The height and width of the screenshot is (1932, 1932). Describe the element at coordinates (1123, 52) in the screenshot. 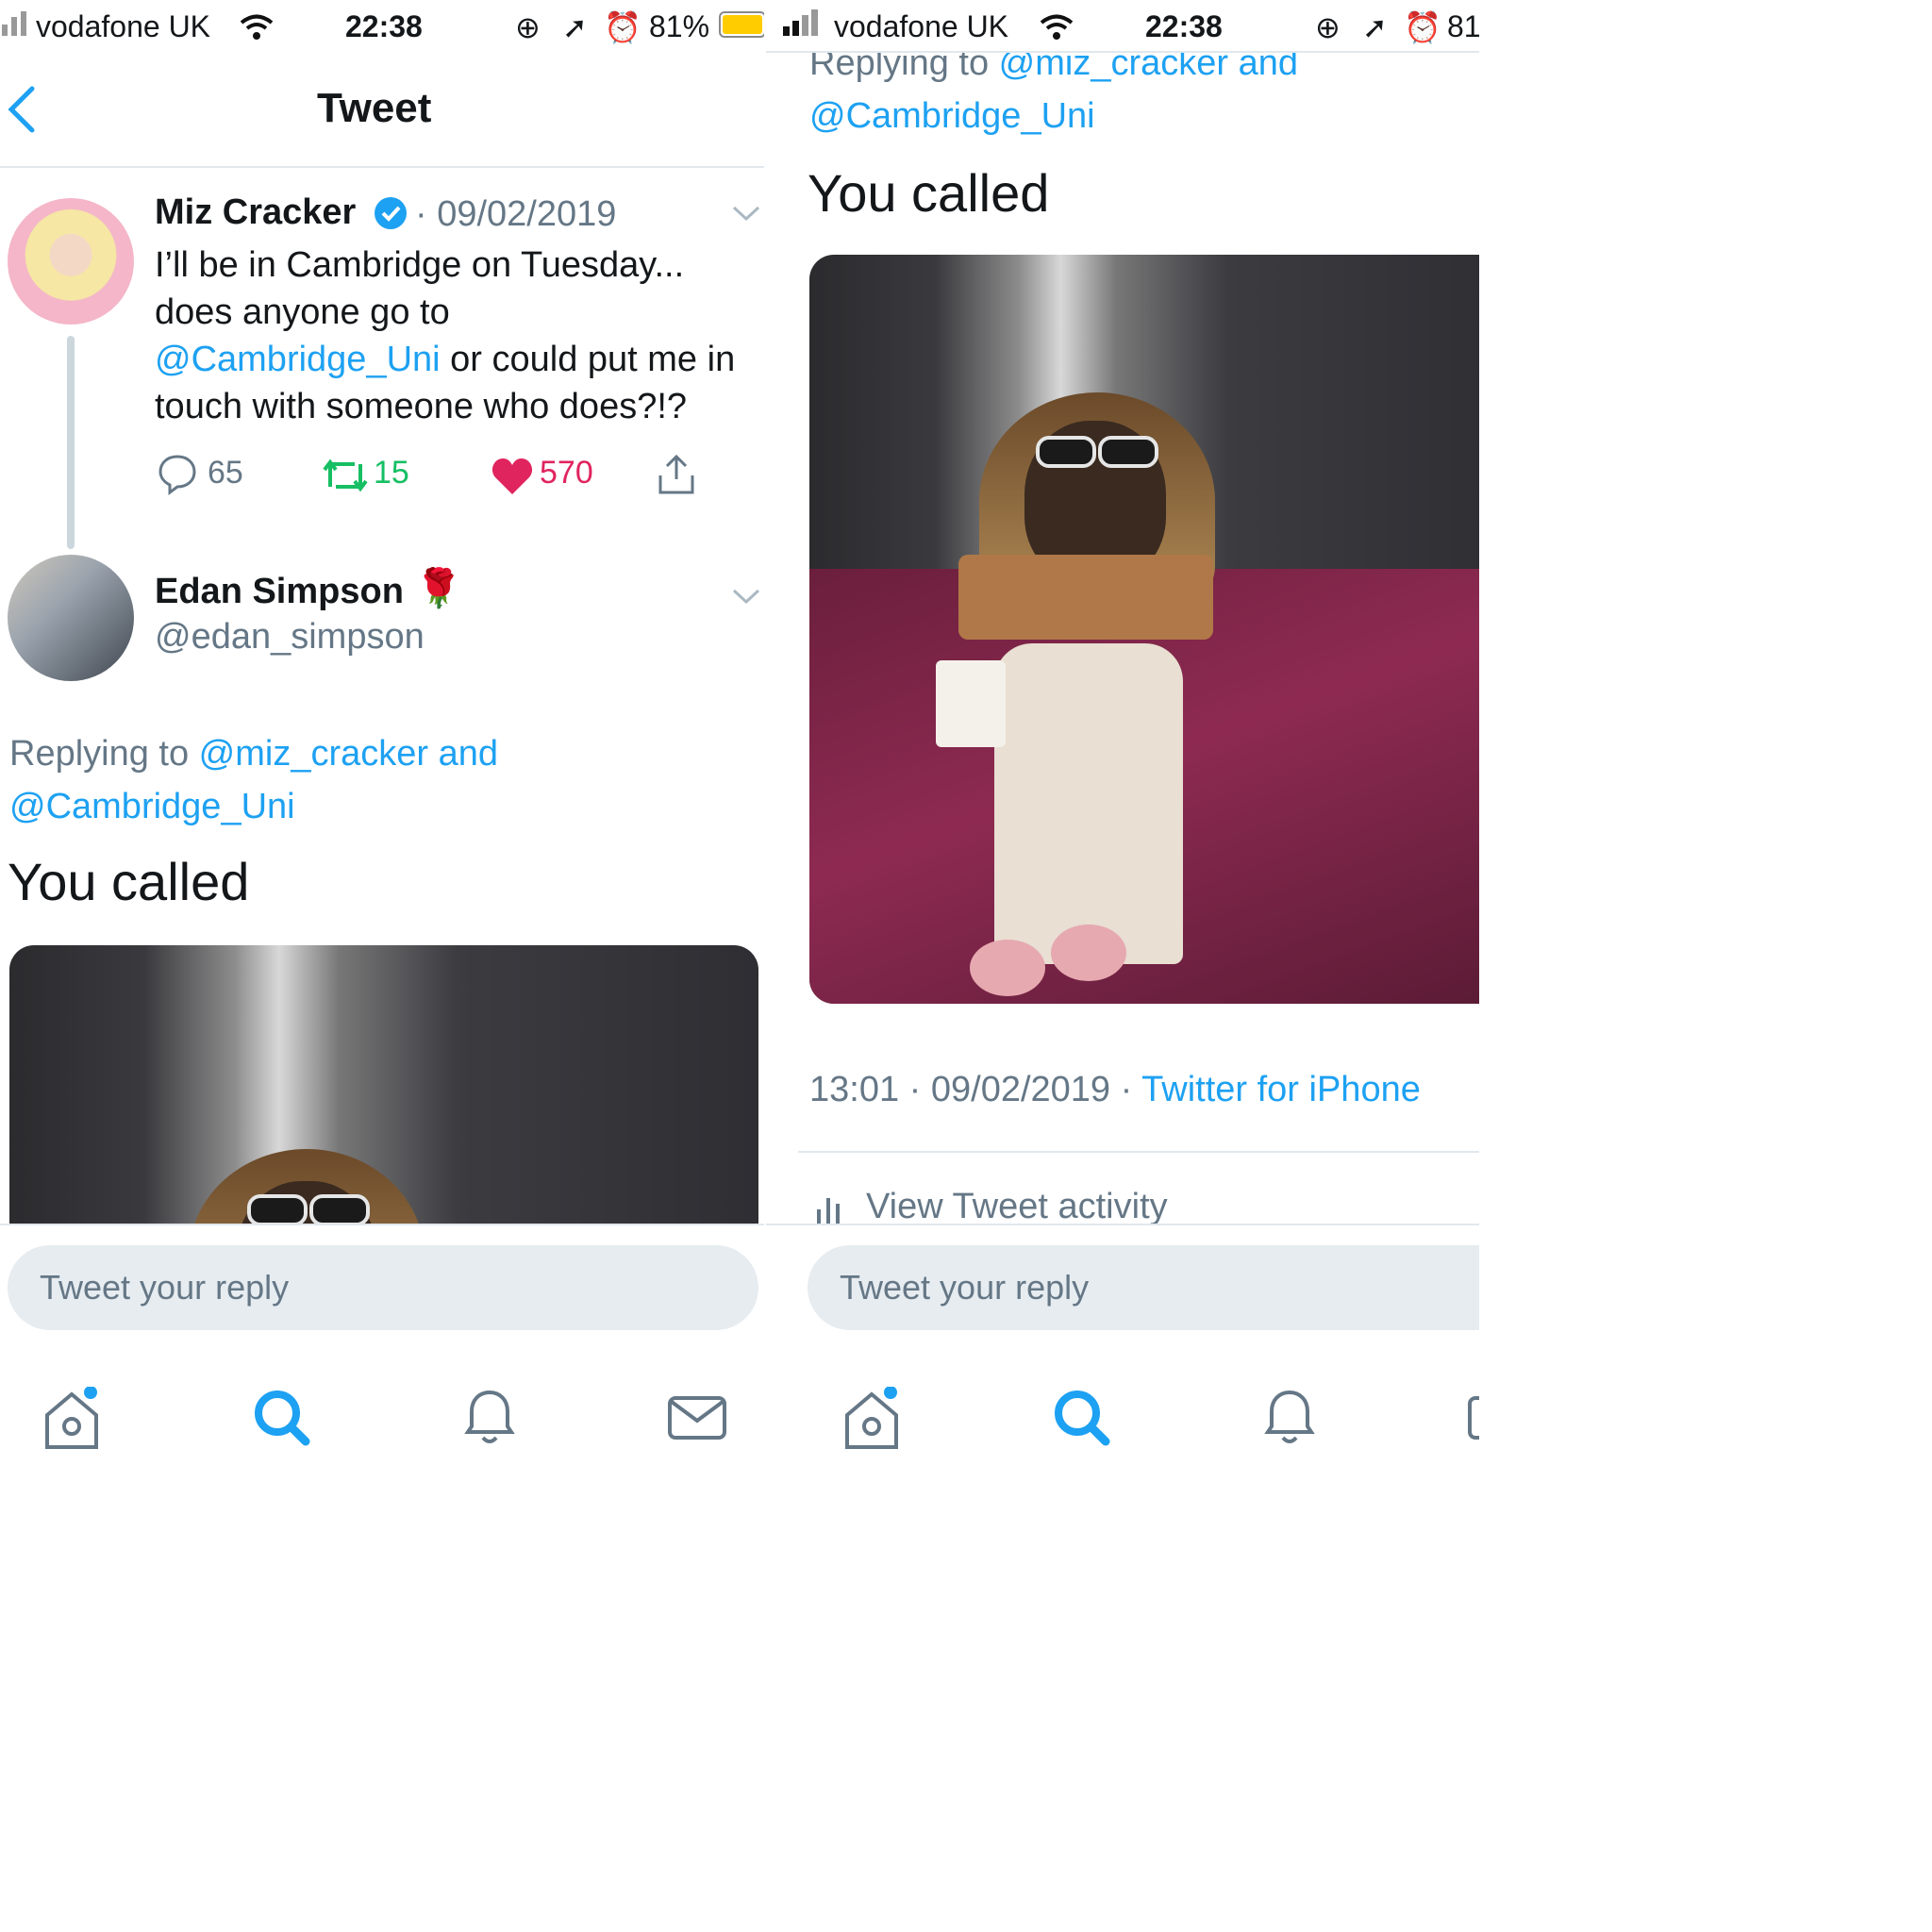

I see `status-divider` at that location.